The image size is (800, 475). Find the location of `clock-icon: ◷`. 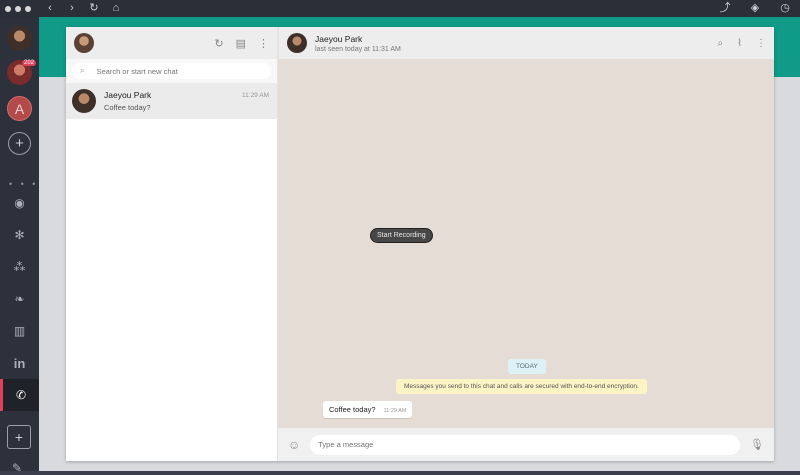

clock-icon: ◷ is located at coordinates (785, 8).